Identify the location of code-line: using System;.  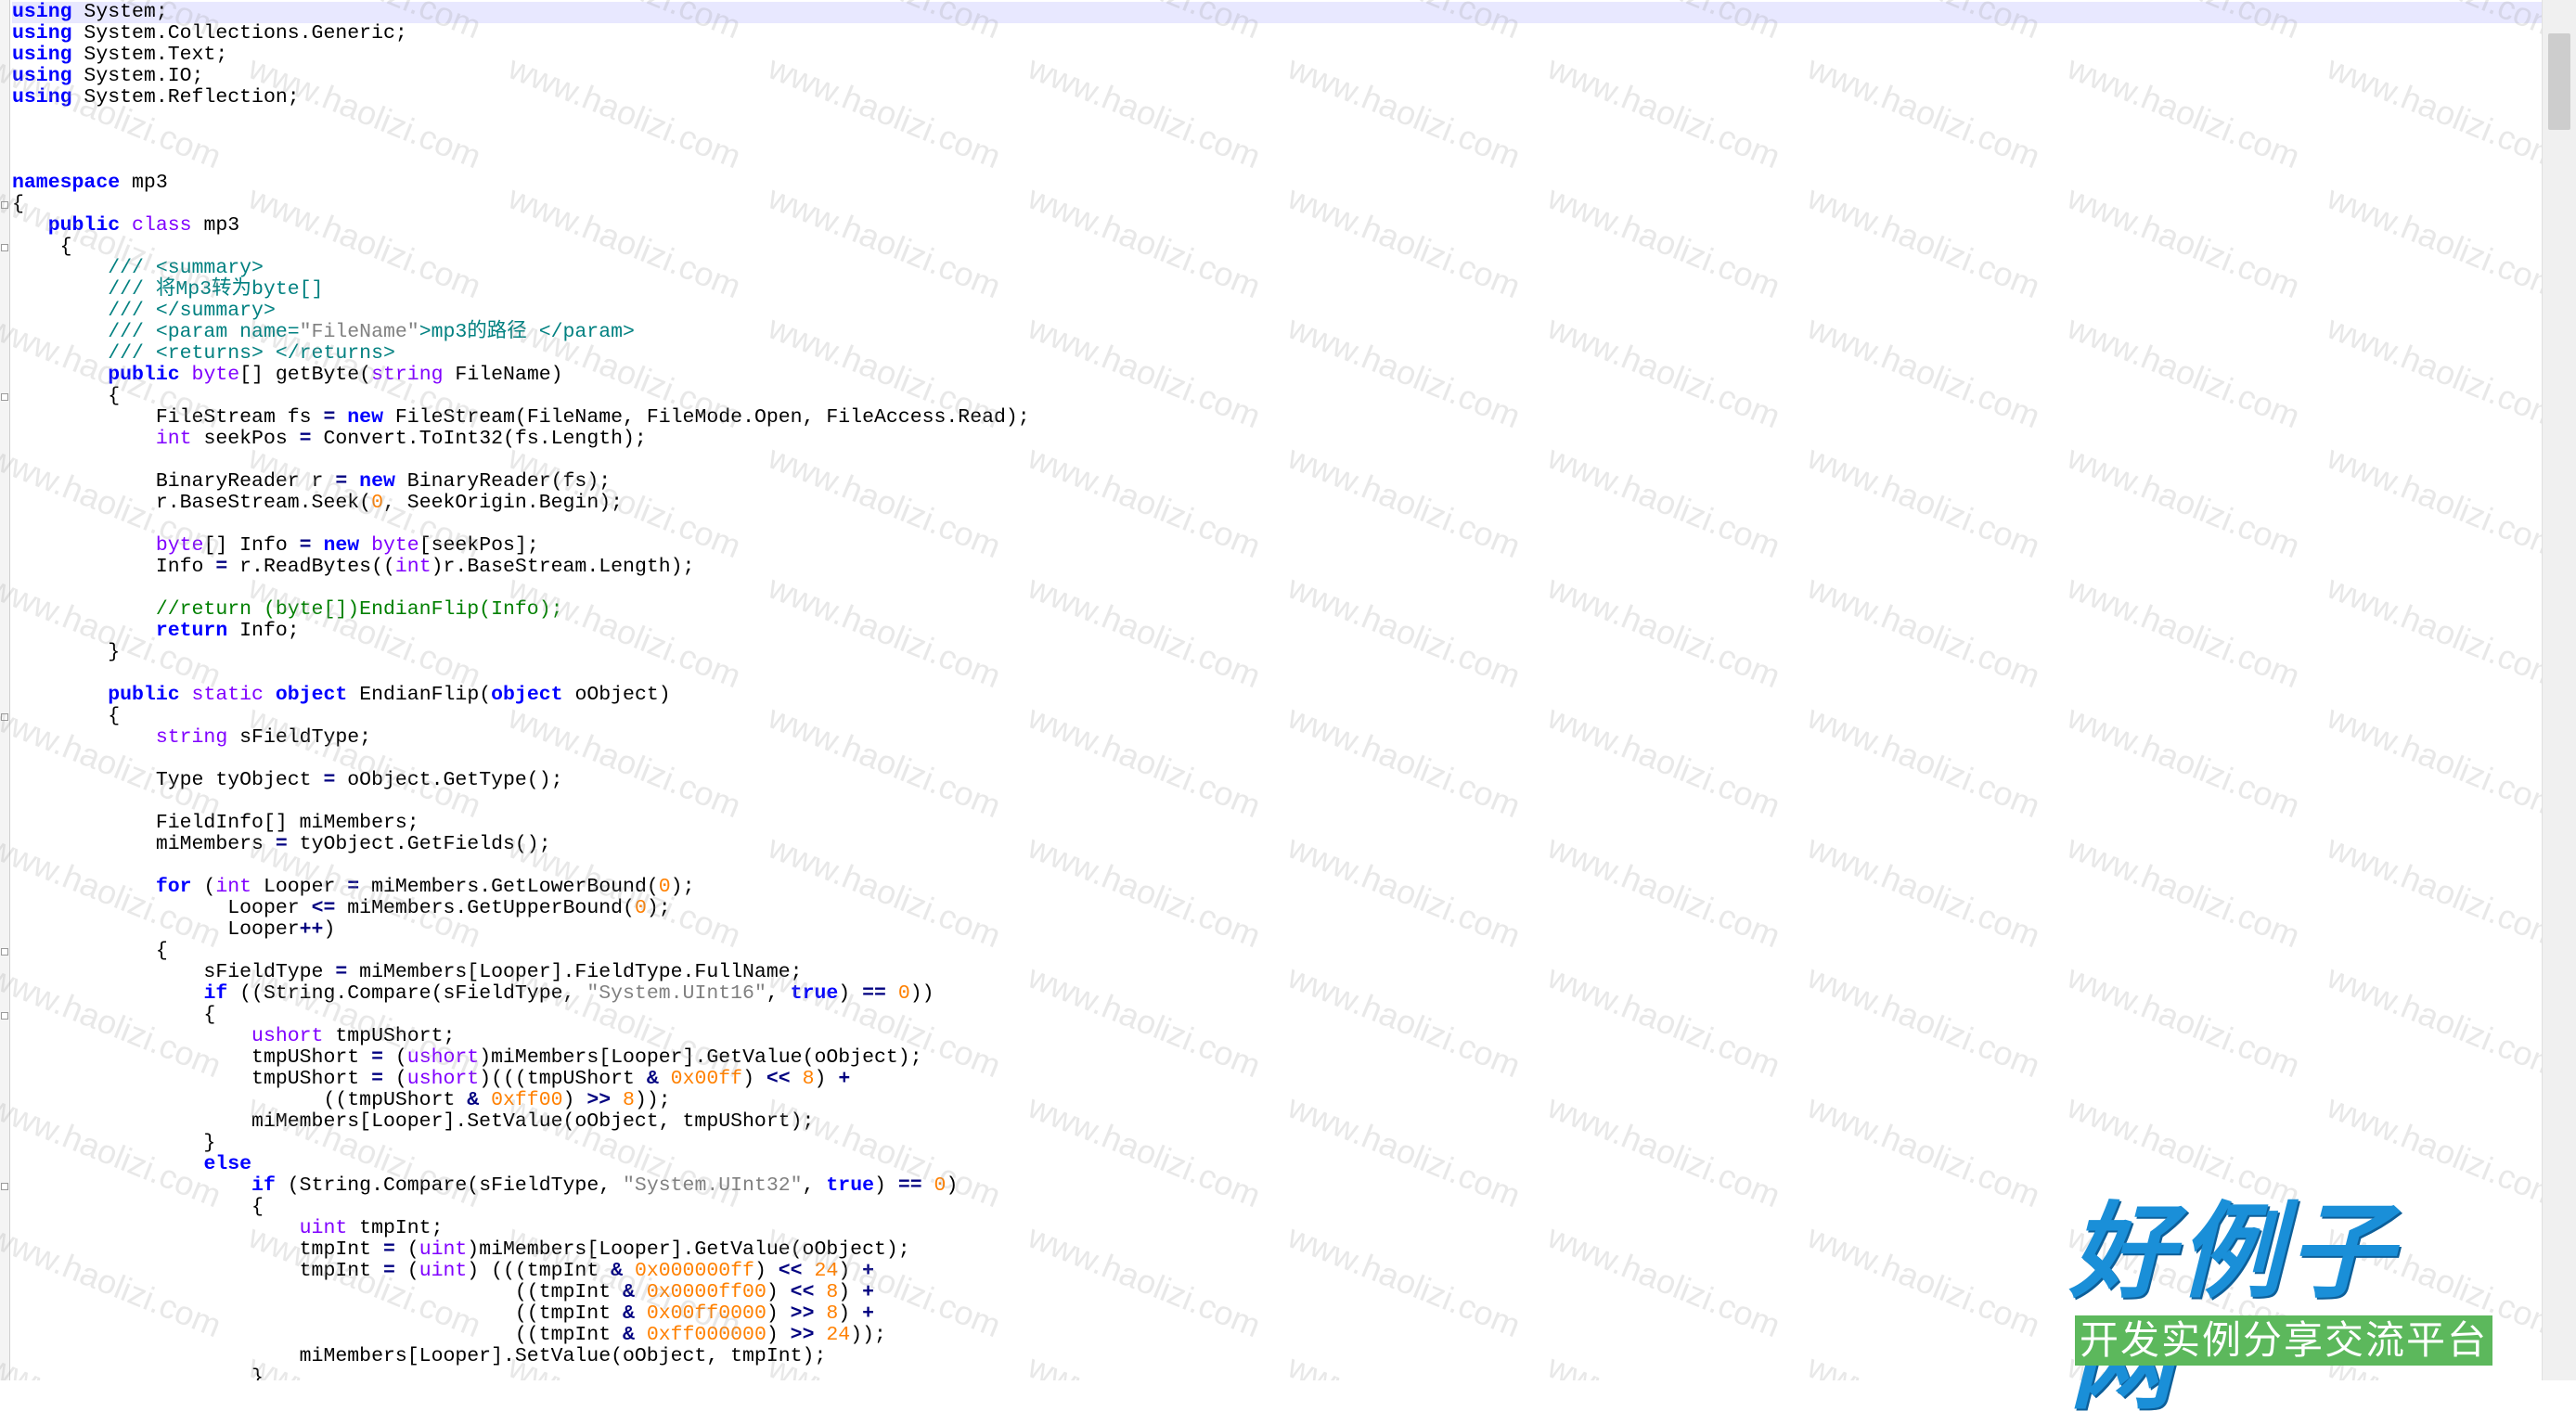
(1277, 12).